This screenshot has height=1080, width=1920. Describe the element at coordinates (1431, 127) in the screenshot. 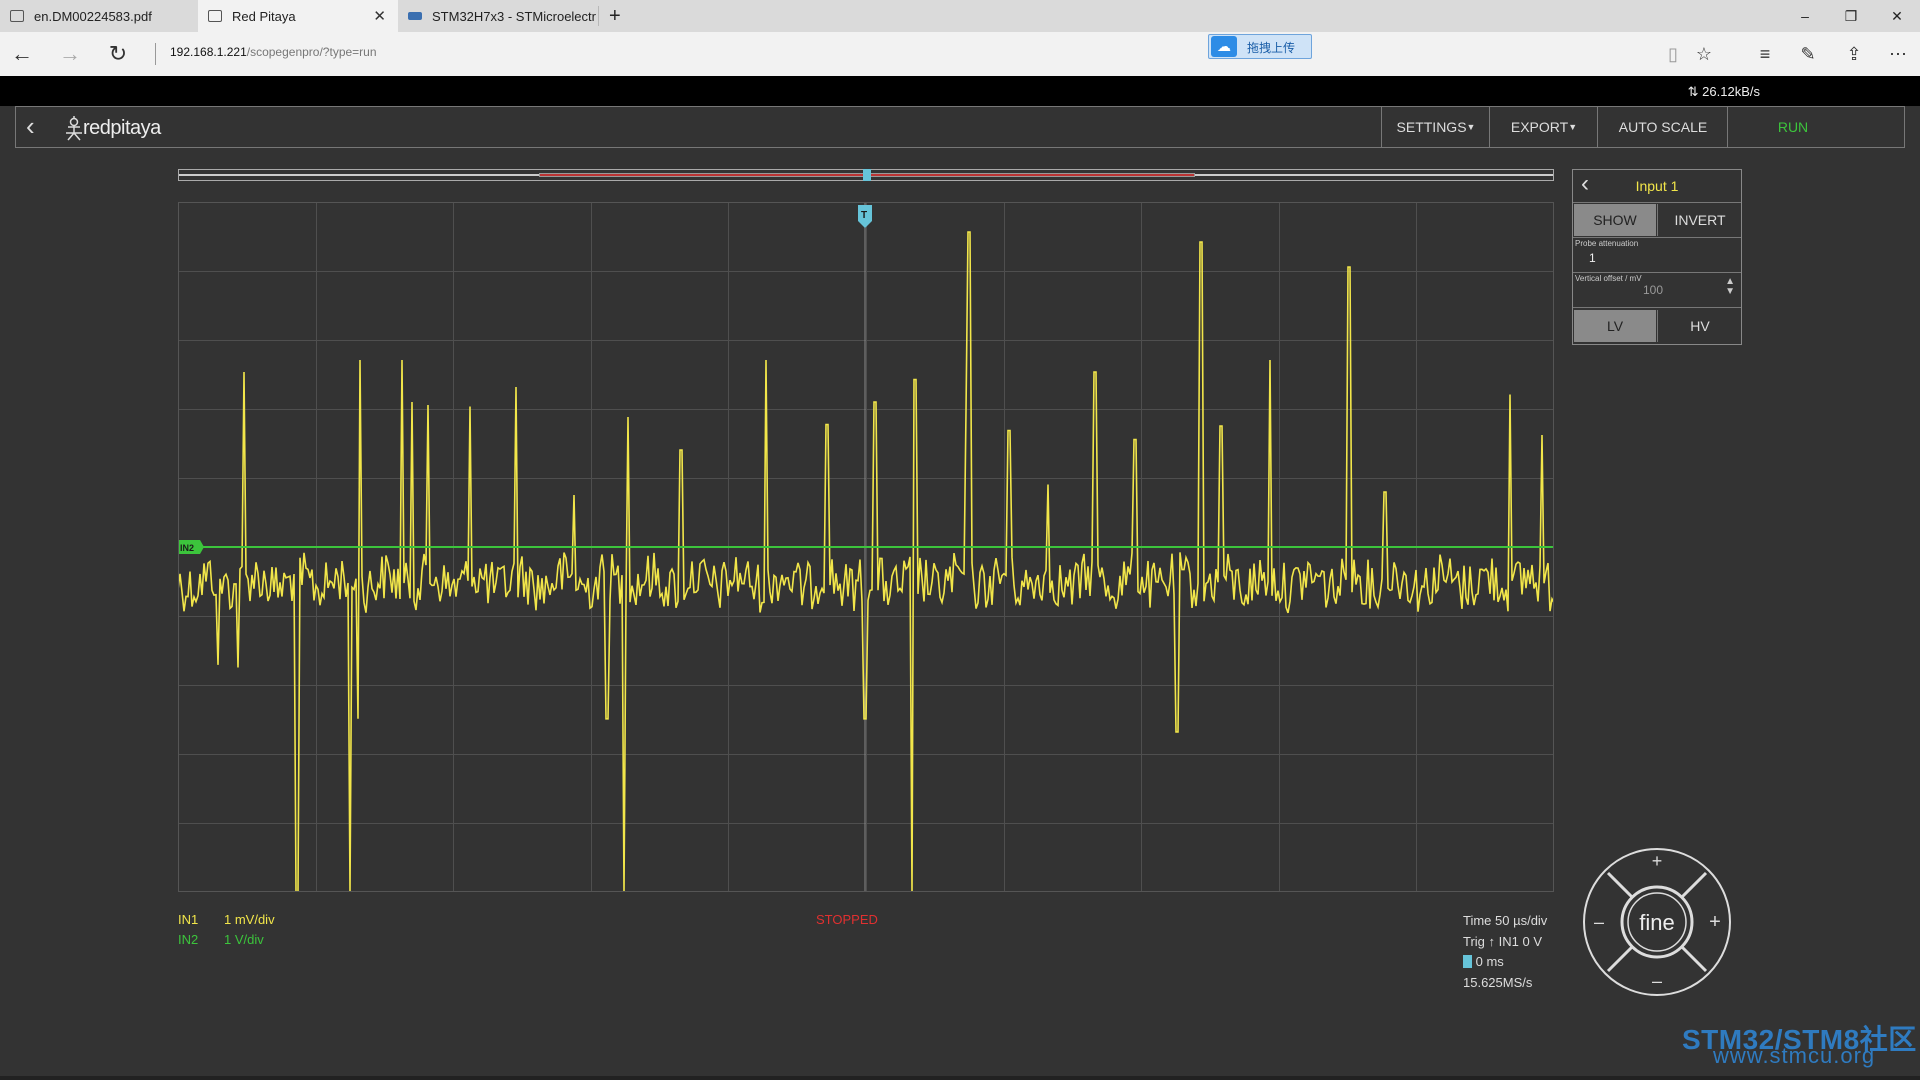

I see `settings-label: SETTINGS` at that location.